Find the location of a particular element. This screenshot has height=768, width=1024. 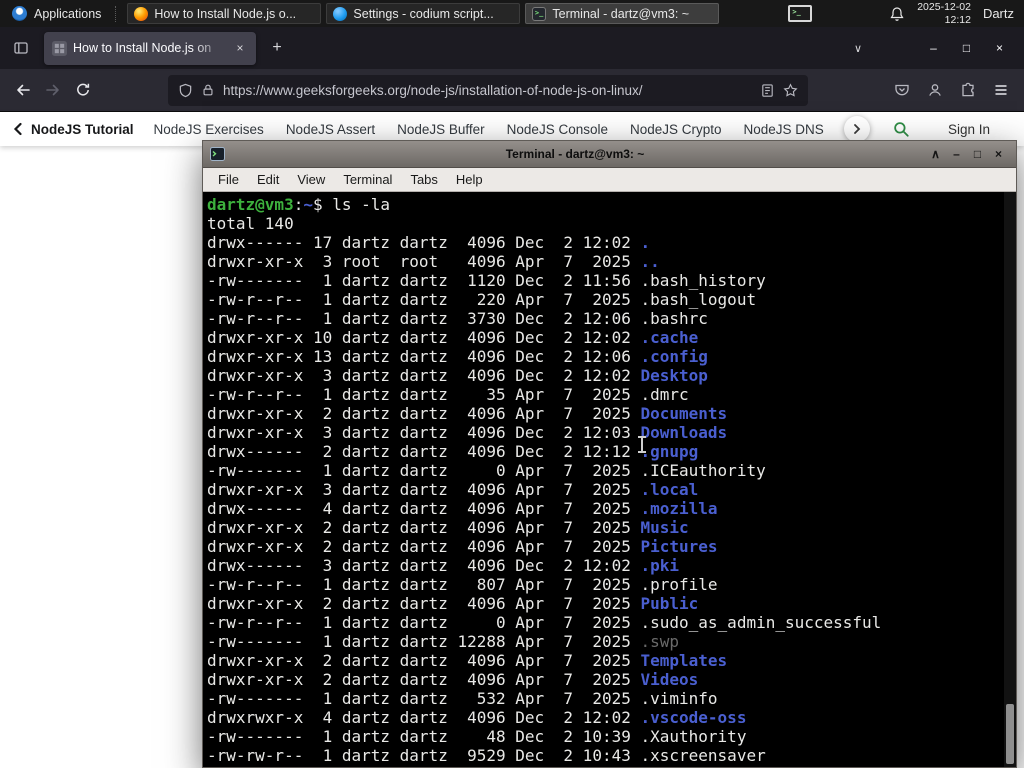

site-nav-home: NodeJS Tutorial is located at coordinates (73, 129).